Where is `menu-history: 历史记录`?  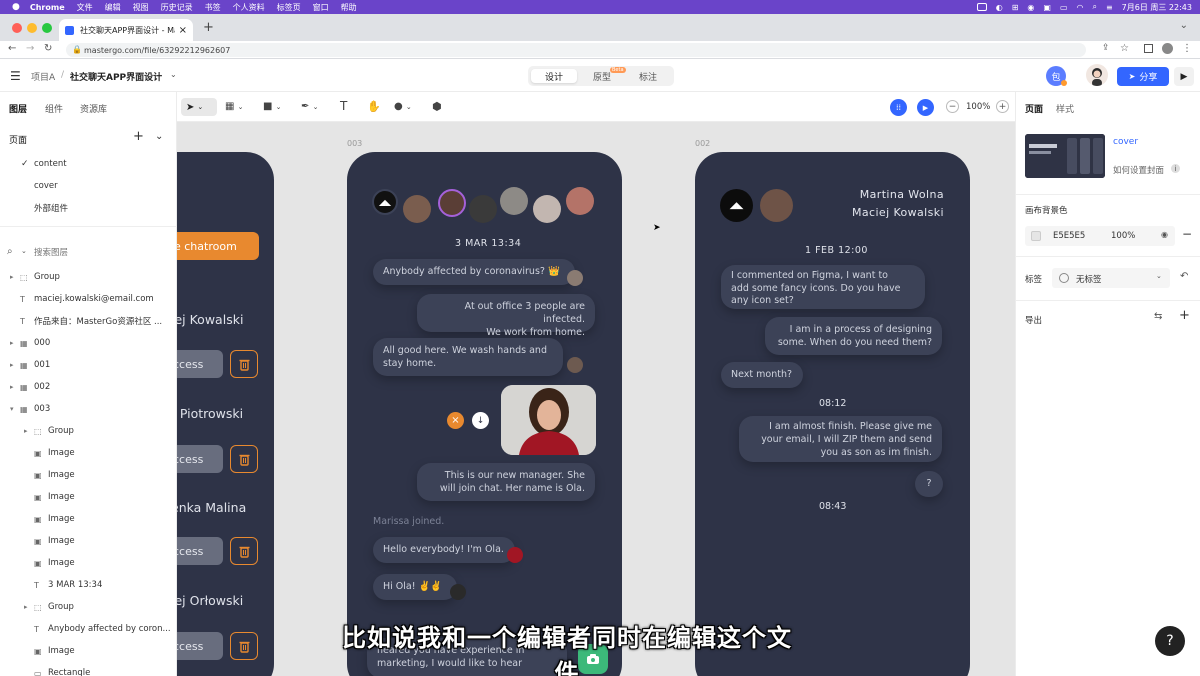 menu-history: 历史记录 is located at coordinates (177, 7).